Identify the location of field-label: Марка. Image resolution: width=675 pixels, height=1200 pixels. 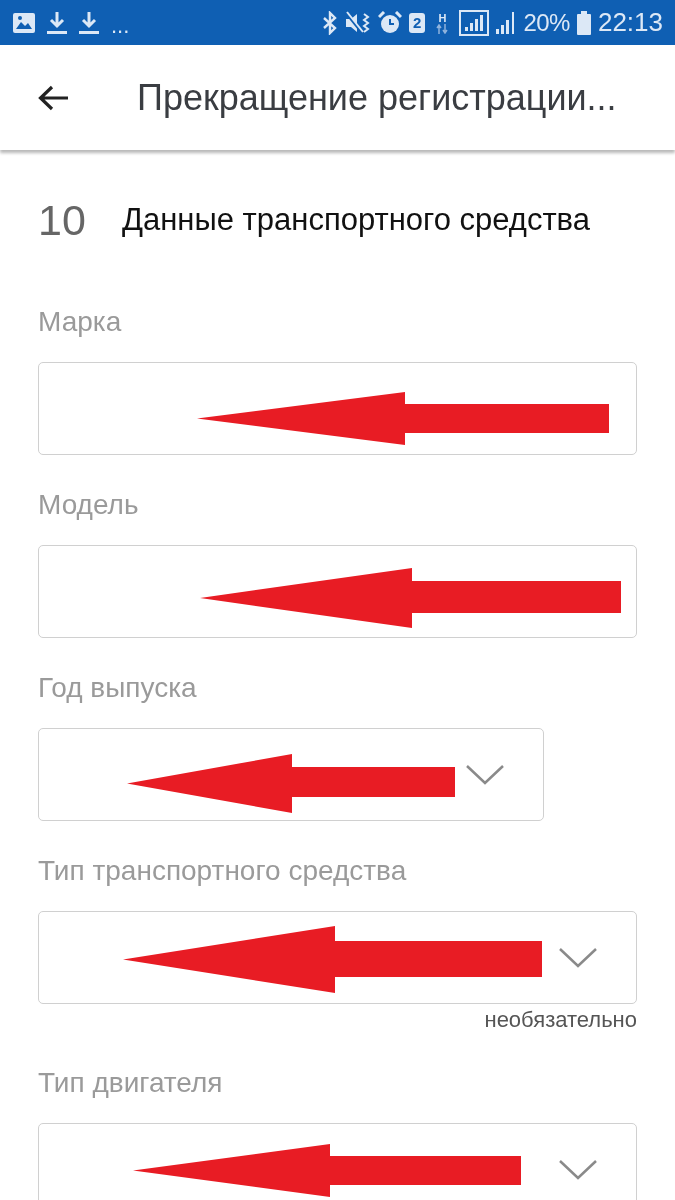
(80, 322).